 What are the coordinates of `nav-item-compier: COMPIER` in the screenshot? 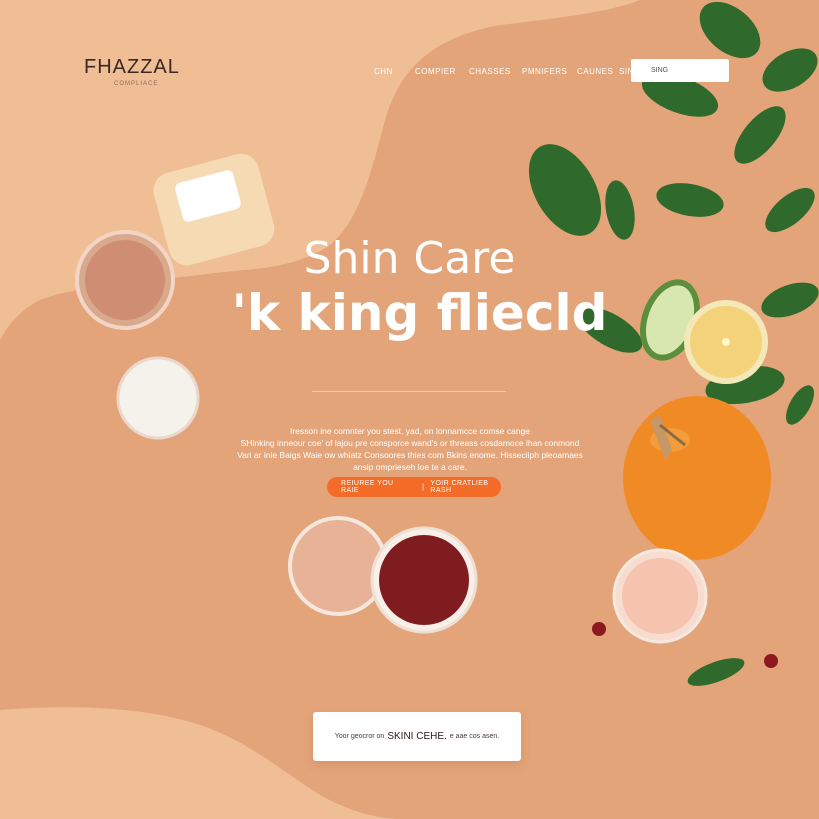 It's located at (442, 71).